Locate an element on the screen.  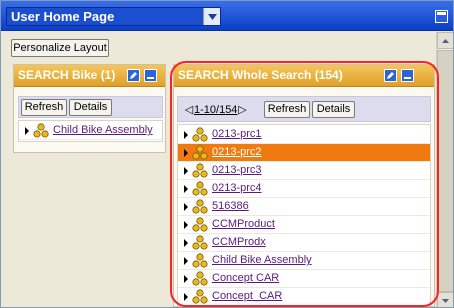
item-link: 0213-prc3 is located at coordinates (237, 170).